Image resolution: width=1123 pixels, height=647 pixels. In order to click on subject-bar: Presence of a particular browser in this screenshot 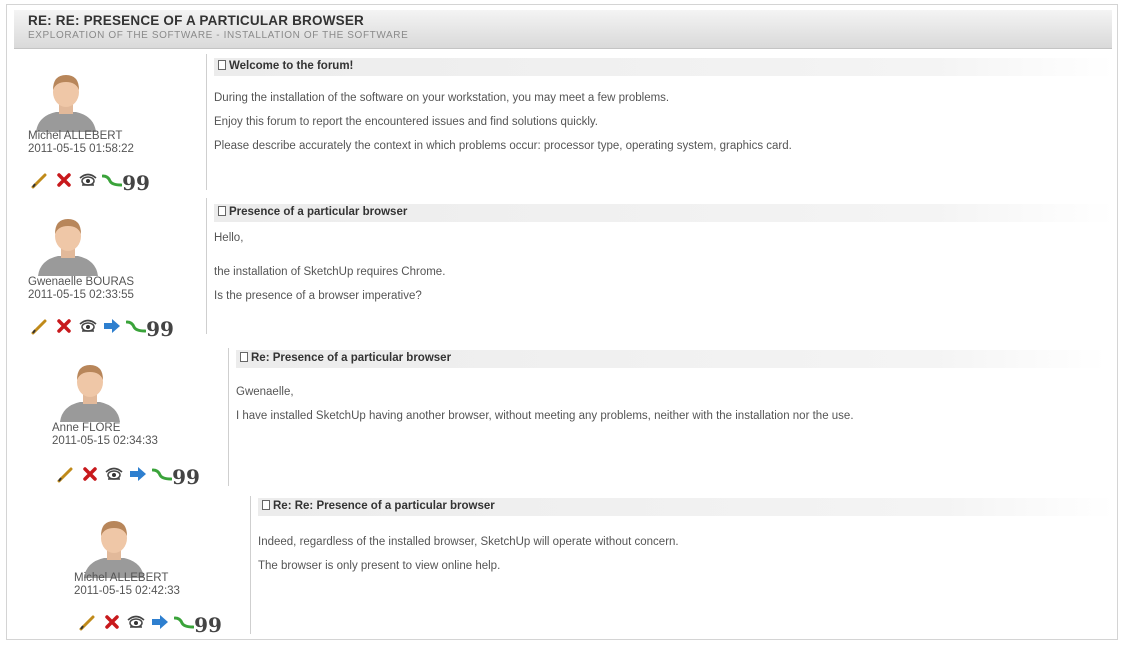, I will do `click(664, 213)`.